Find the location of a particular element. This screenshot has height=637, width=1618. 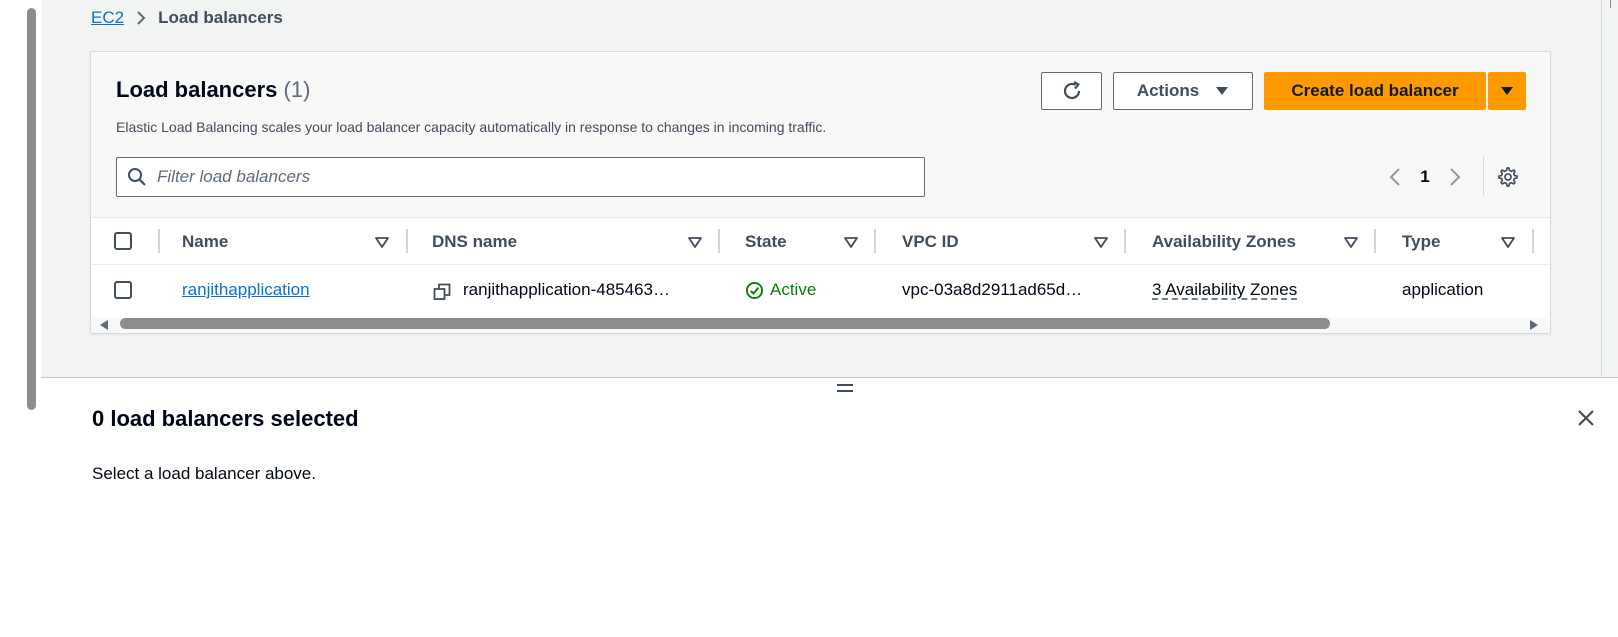

load-balancer-name-link: ranjithapplication is located at coordinates (246, 290).